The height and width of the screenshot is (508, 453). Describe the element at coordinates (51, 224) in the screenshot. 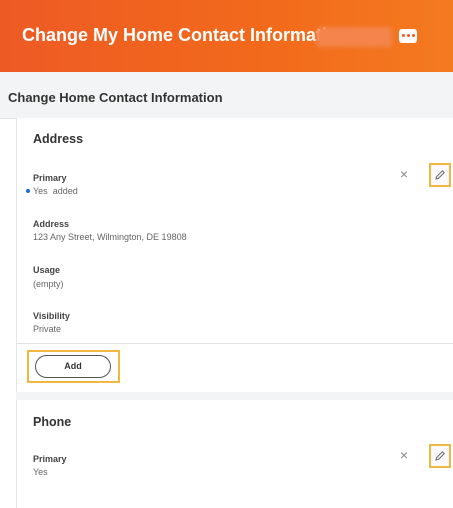

I see `address-label: Address` at that location.